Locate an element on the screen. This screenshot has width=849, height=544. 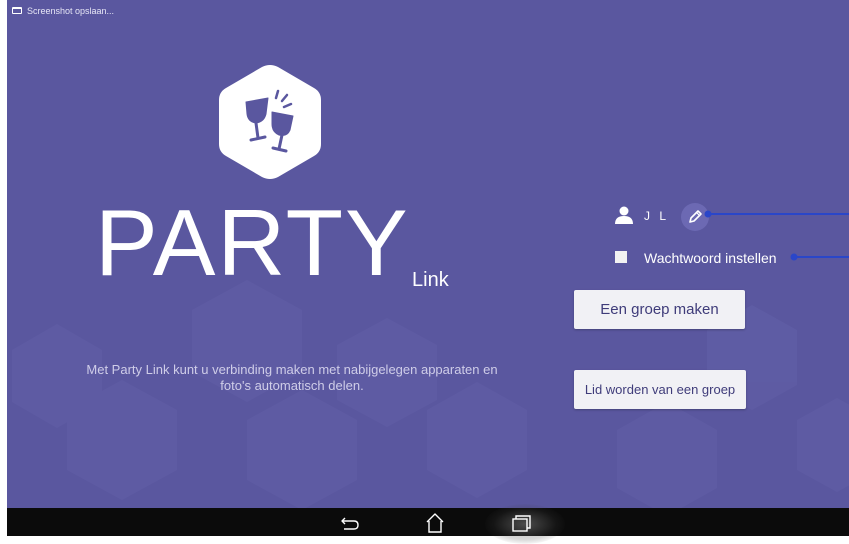
back-button is located at coordinates (350, 522).